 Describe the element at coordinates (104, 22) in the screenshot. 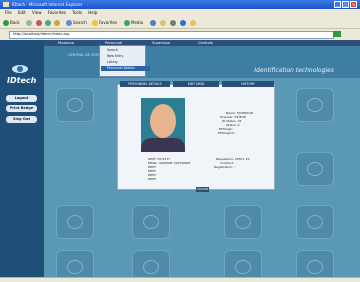

I see `favorites-button: Favorites` at that location.